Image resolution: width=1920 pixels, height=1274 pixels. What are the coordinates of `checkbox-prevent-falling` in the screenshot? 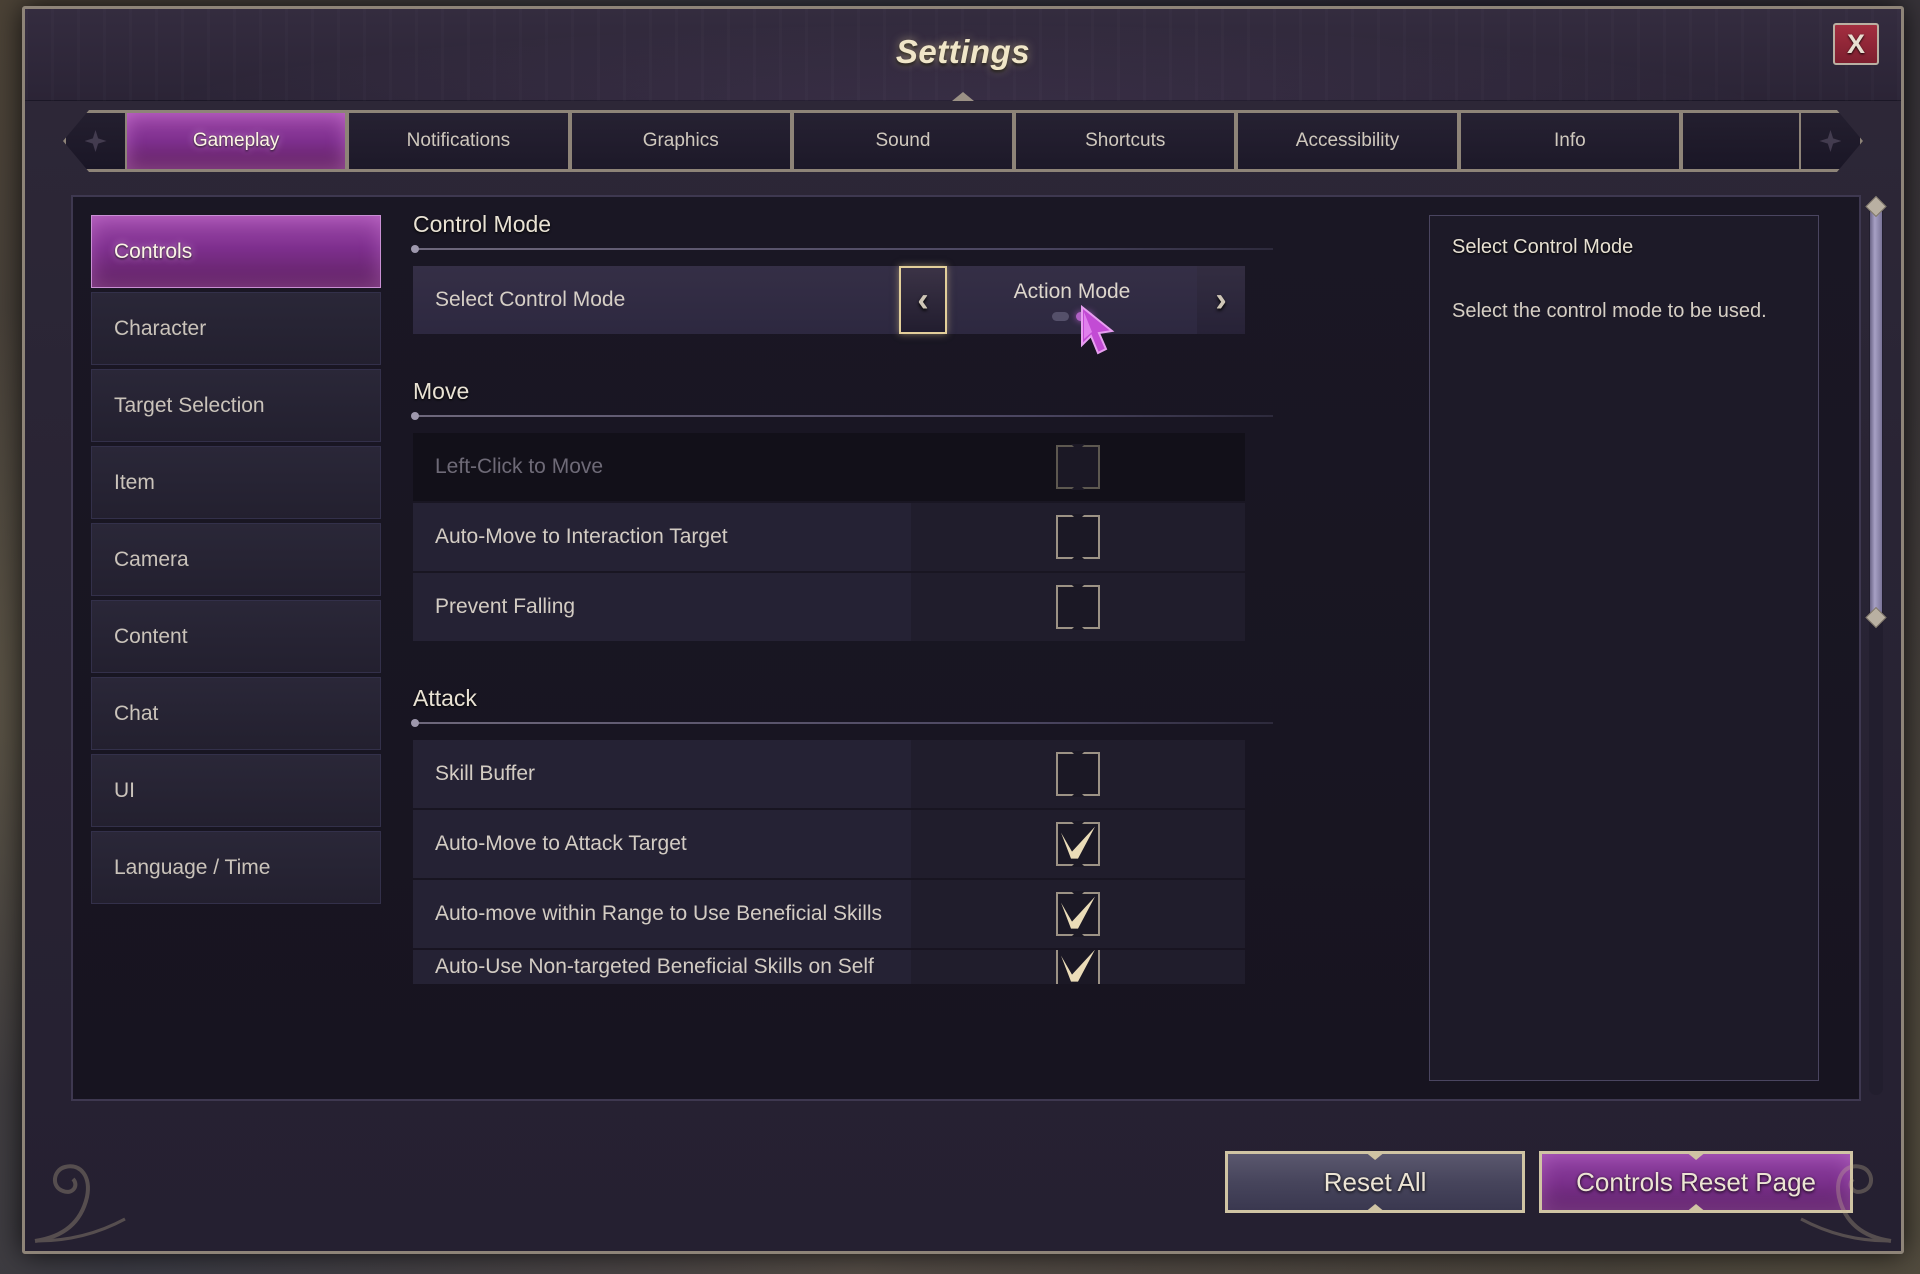 It's located at (1078, 607).